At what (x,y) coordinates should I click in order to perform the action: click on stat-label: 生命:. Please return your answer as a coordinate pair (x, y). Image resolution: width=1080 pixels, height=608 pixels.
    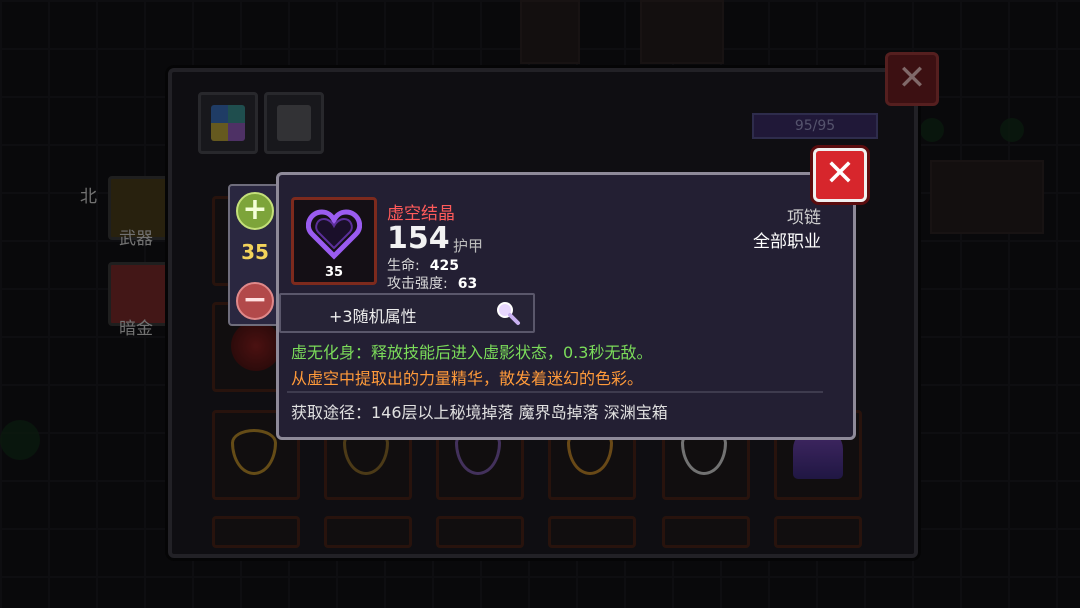
    Looking at the image, I should click on (403, 266).